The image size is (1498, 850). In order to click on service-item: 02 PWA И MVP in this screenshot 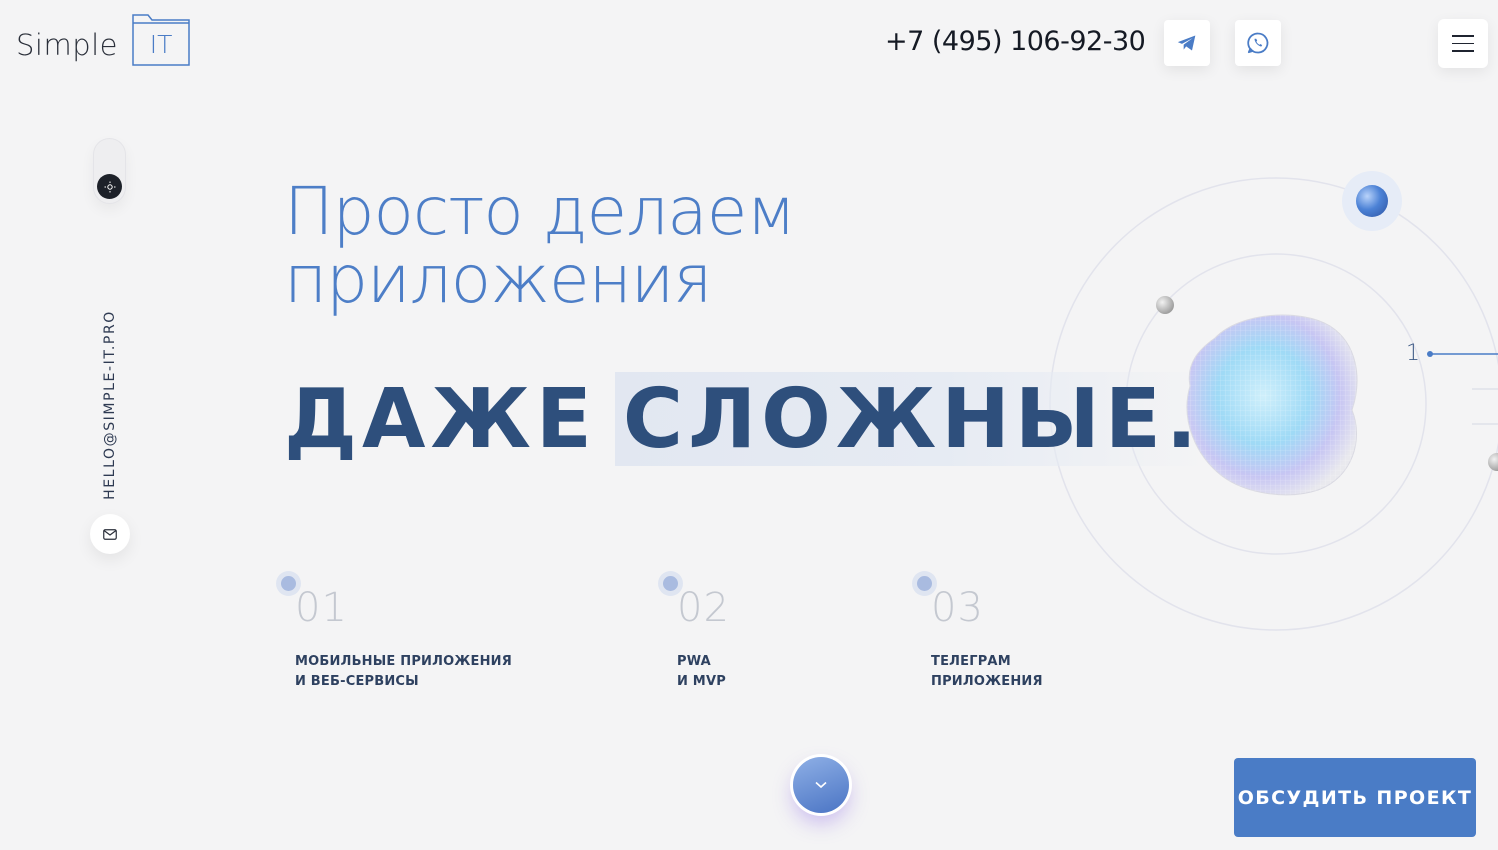, I will do `click(694, 630)`.